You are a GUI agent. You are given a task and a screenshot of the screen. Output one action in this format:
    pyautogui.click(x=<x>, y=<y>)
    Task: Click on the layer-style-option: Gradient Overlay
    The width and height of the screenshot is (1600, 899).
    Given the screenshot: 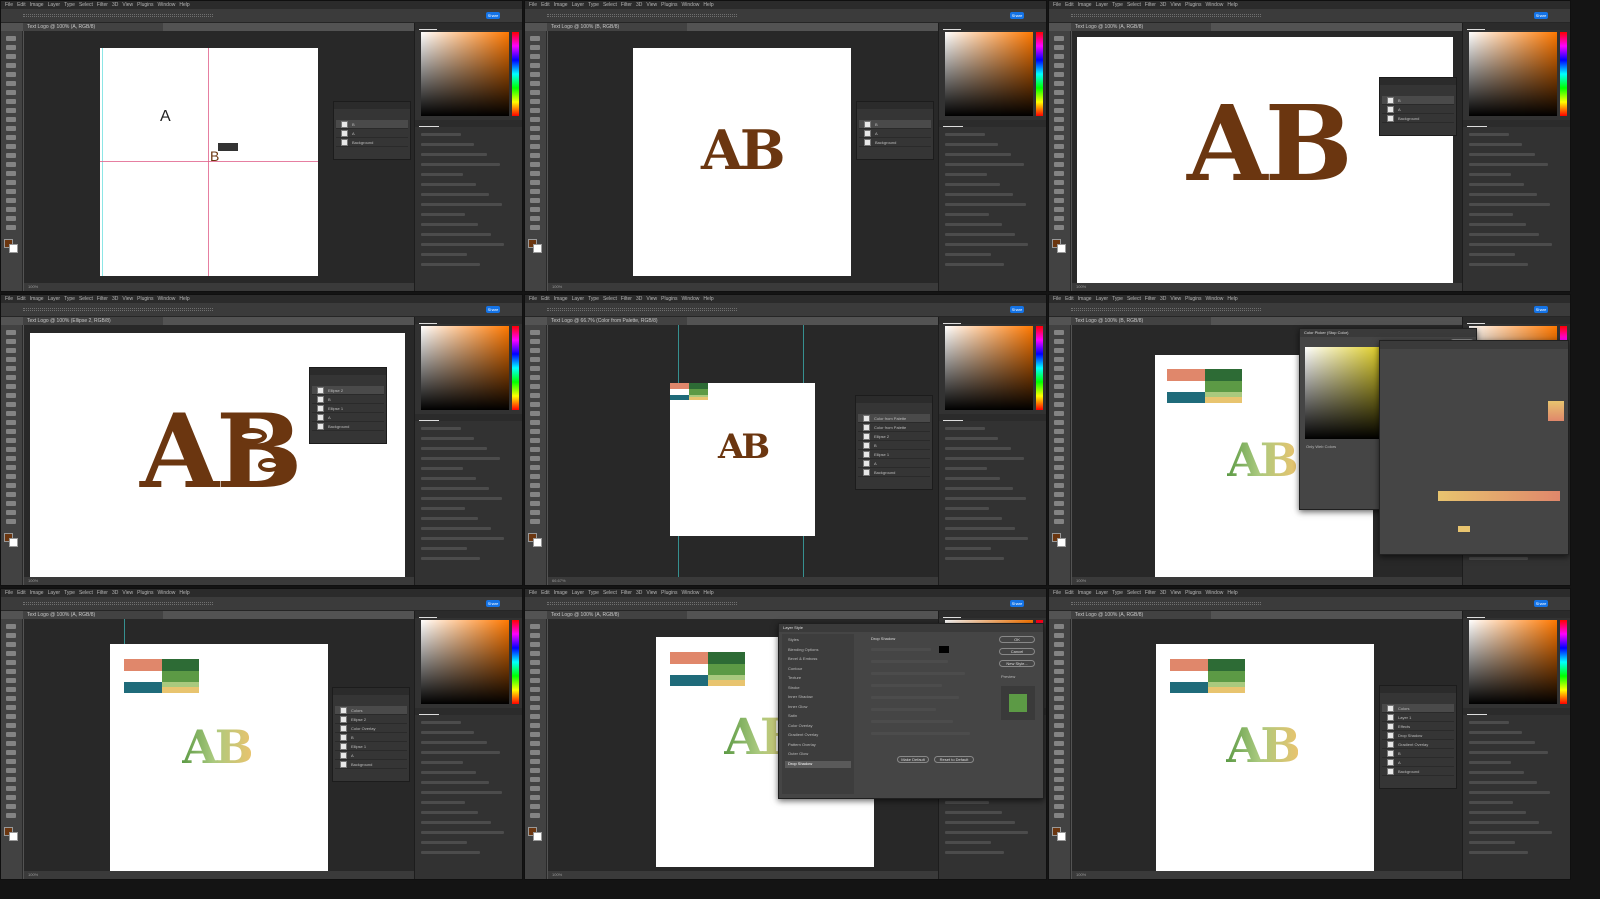 What is the action you would take?
    pyautogui.click(x=818, y=735)
    